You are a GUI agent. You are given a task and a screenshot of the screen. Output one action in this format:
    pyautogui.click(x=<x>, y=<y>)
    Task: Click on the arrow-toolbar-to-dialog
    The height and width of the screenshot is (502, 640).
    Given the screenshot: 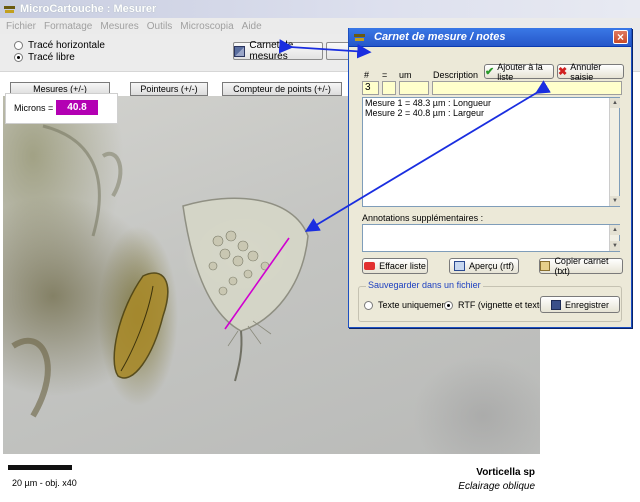 What is the action you would take?
    pyautogui.click(x=325, y=49)
    